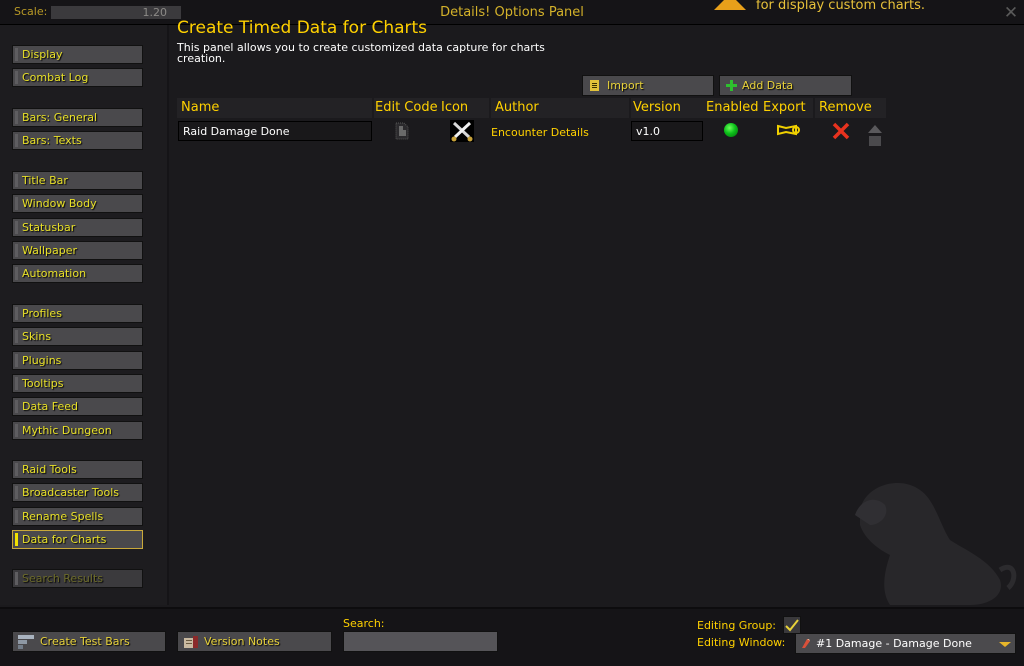 The image size is (1024, 666). I want to click on column-version: Version, so click(657, 107).